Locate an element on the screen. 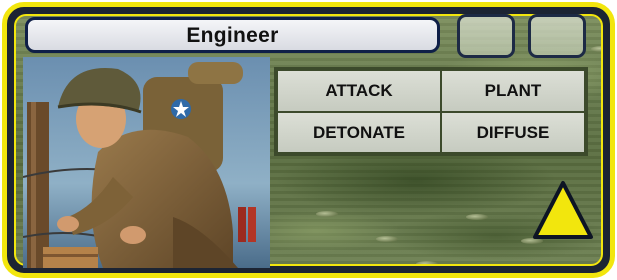 Image resolution: width=617 pixels, height=280 pixels. unit-name: Engineer is located at coordinates (232, 35).